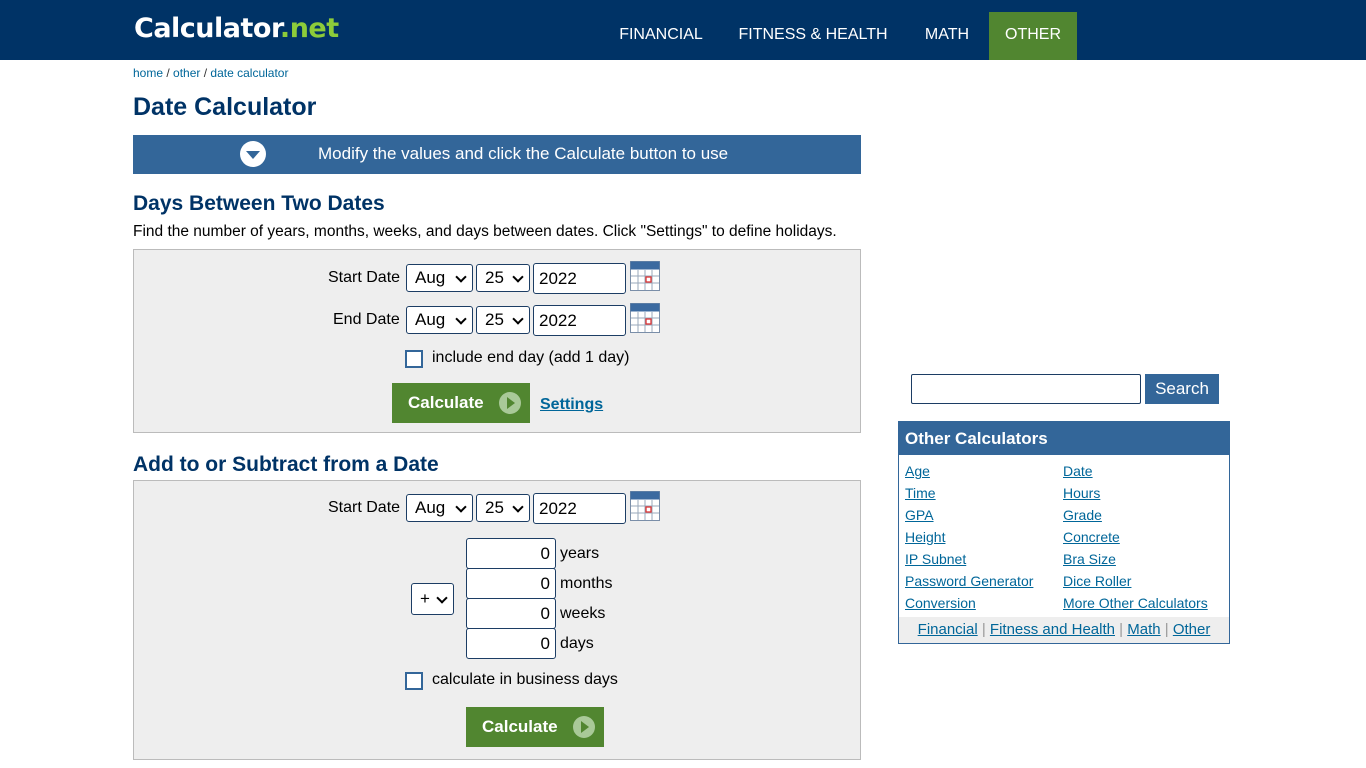 The height and width of the screenshot is (768, 1366). What do you see at coordinates (969, 581) in the screenshot?
I see `other-link-password-generator: Password Generator` at bounding box center [969, 581].